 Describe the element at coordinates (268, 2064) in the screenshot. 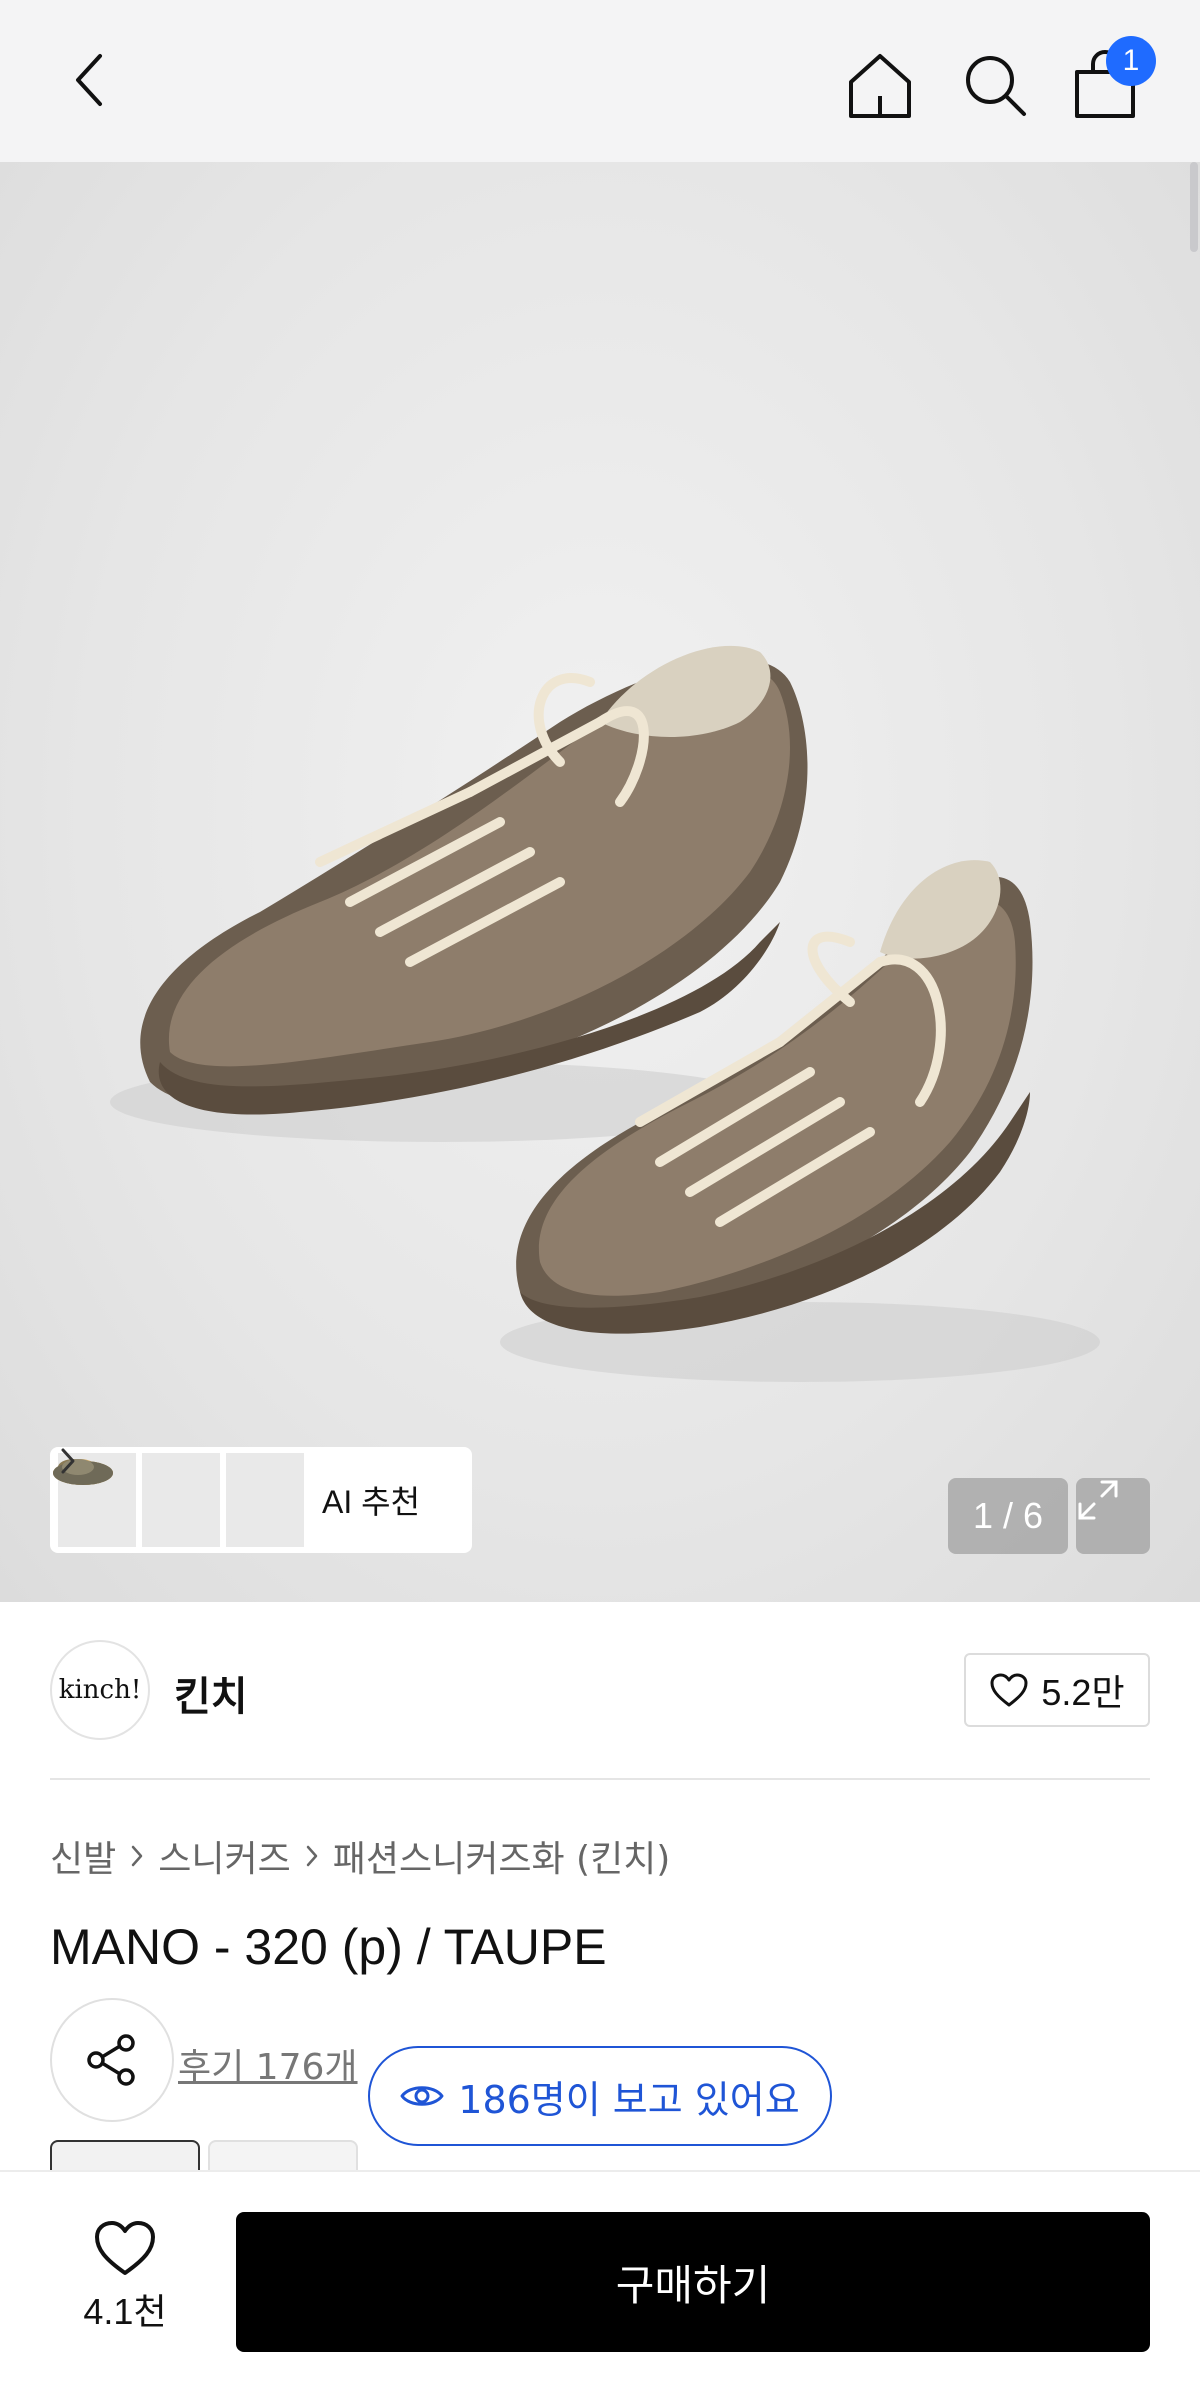

I see `reviews-link: 후기 176개` at that location.